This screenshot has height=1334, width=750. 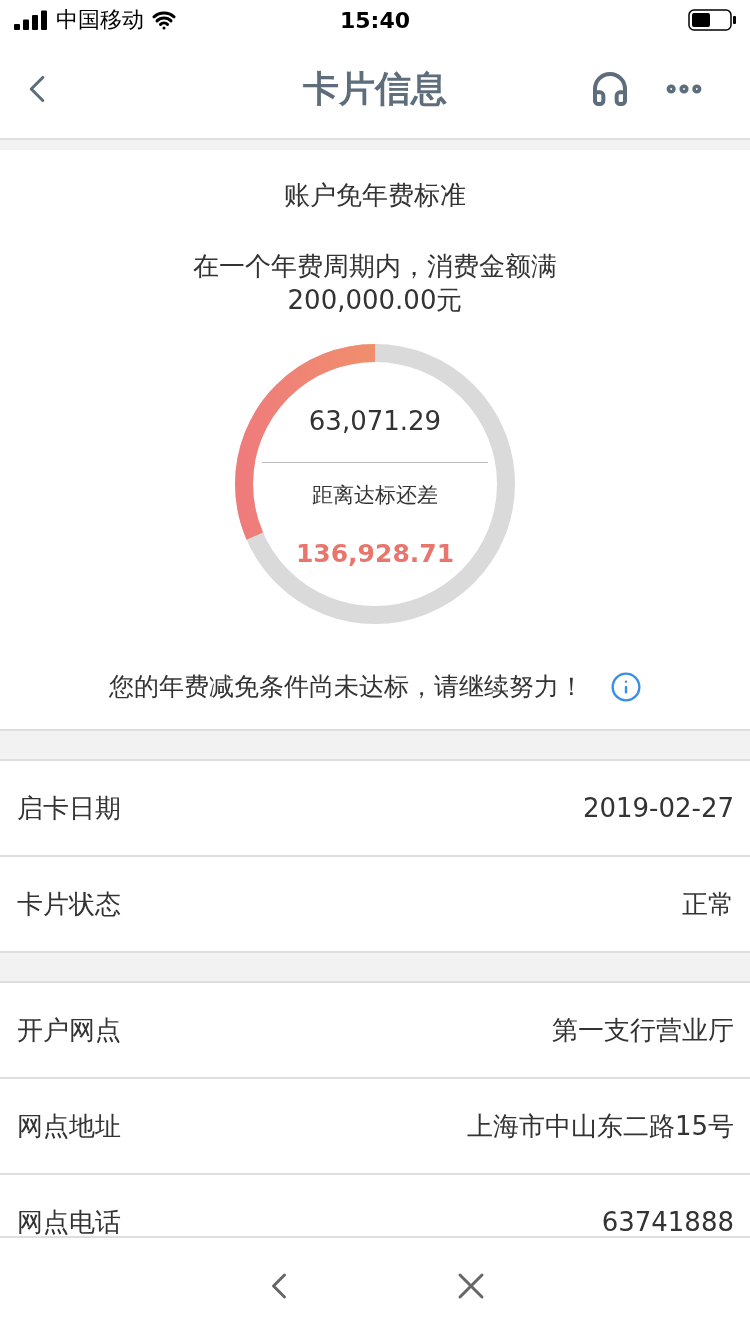 I want to click on fee-condition: 在一个年费周期内，消费金额满, so click(x=375, y=266).